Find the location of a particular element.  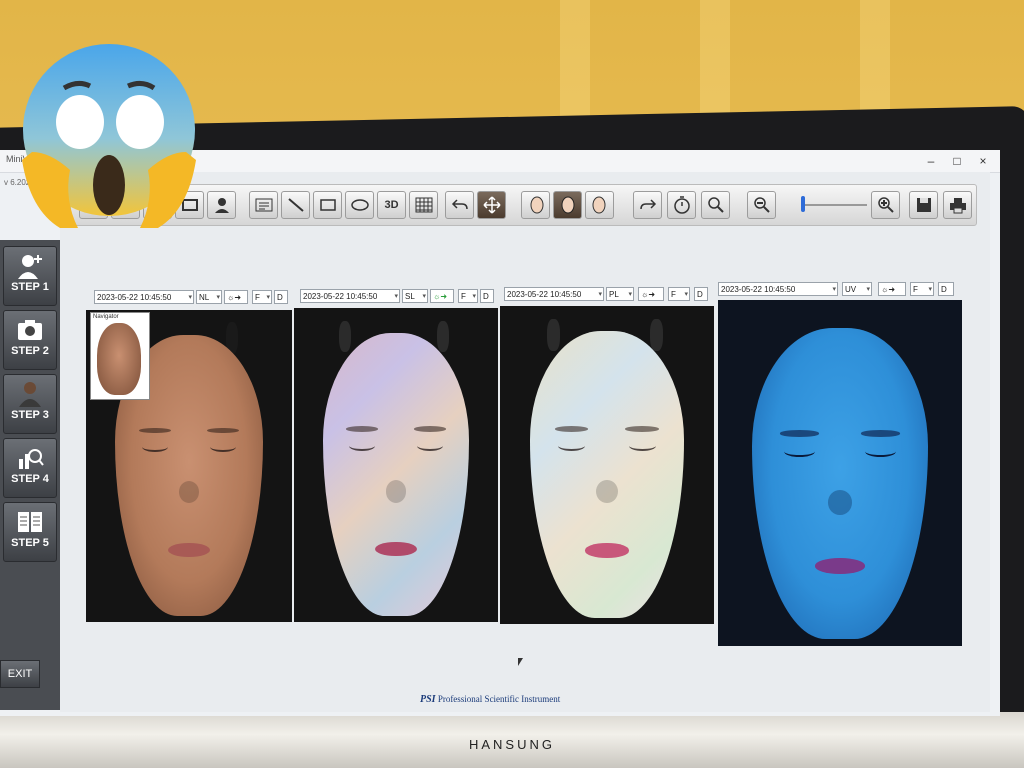

panel-1-light-toggle: ☼➜ is located at coordinates (236, 297).